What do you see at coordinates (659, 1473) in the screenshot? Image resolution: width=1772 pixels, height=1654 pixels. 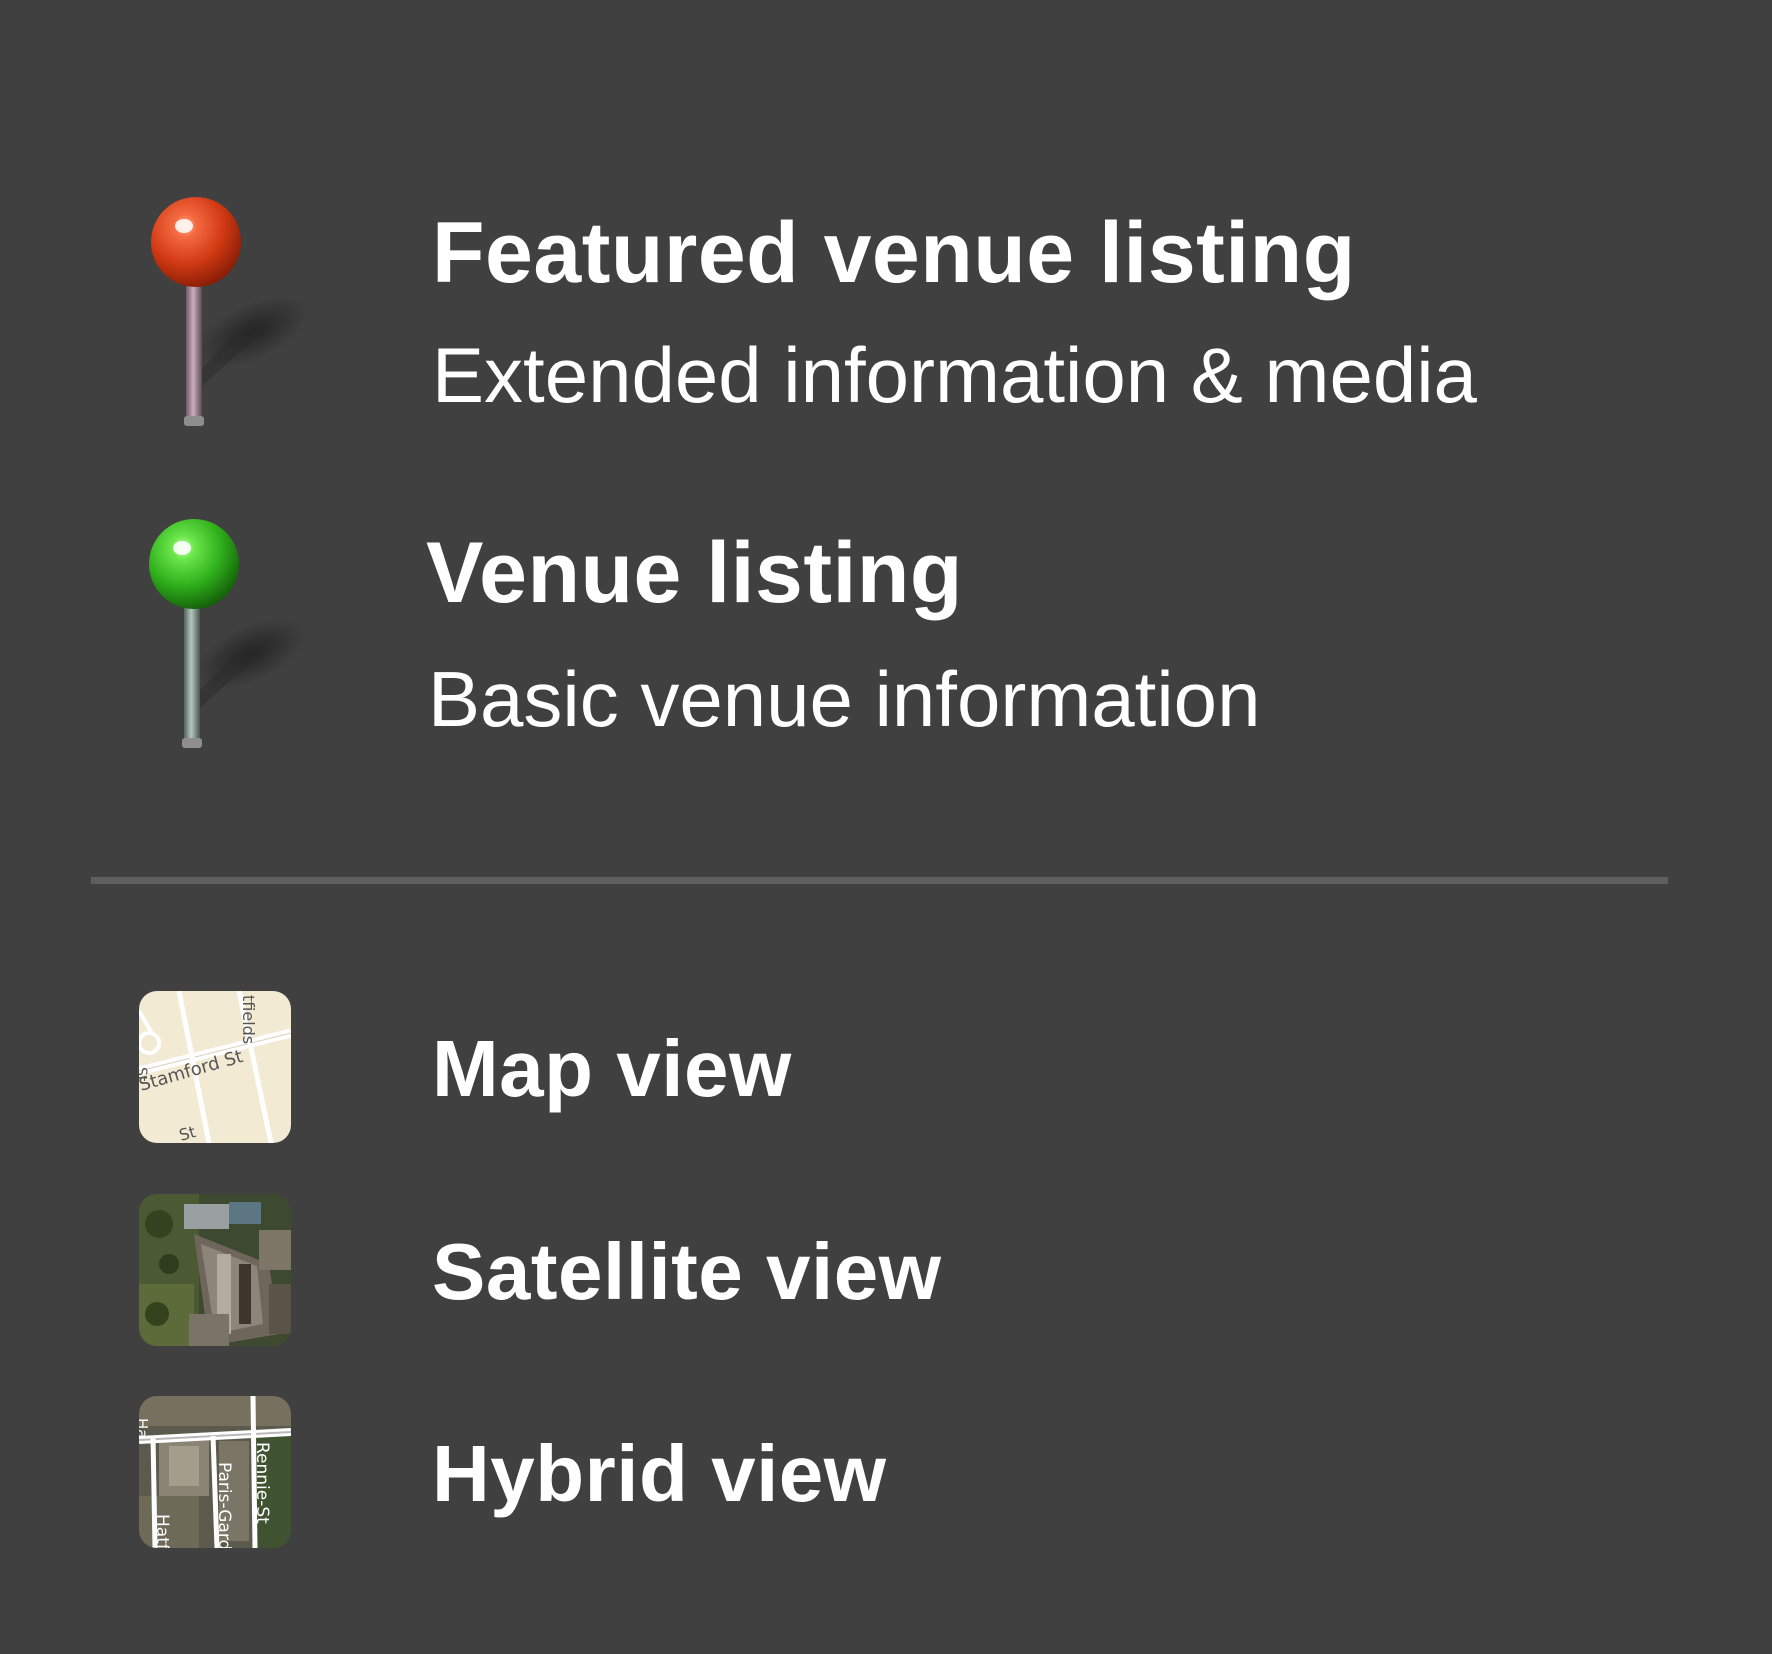 I see `hybrid-view-label: Hybrid view` at bounding box center [659, 1473].